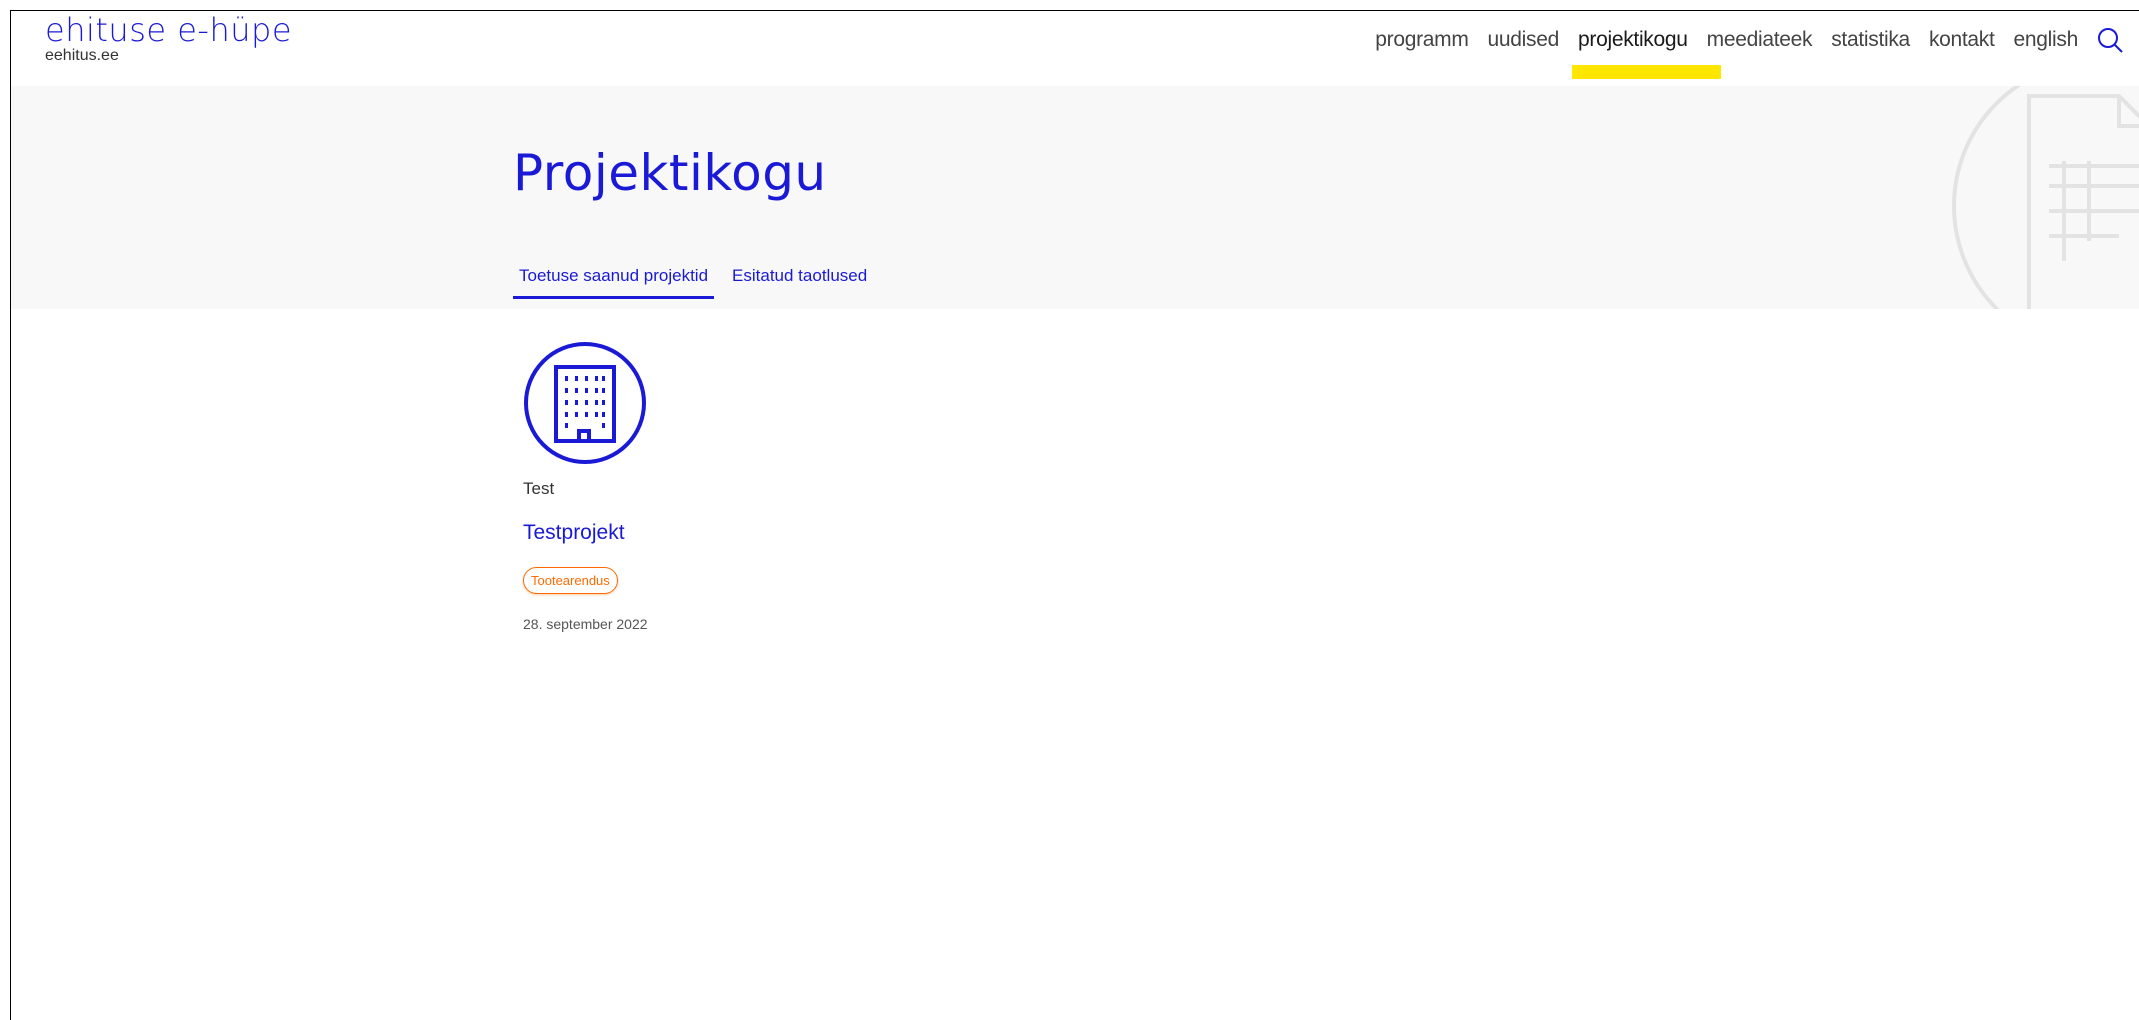 This screenshot has width=2139, height=1020. What do you see at coordinates (1633, 39) in the screenshot?
I see `nav-item-projektikogu-label: projektikogu` at bounding box center [1633, 39].